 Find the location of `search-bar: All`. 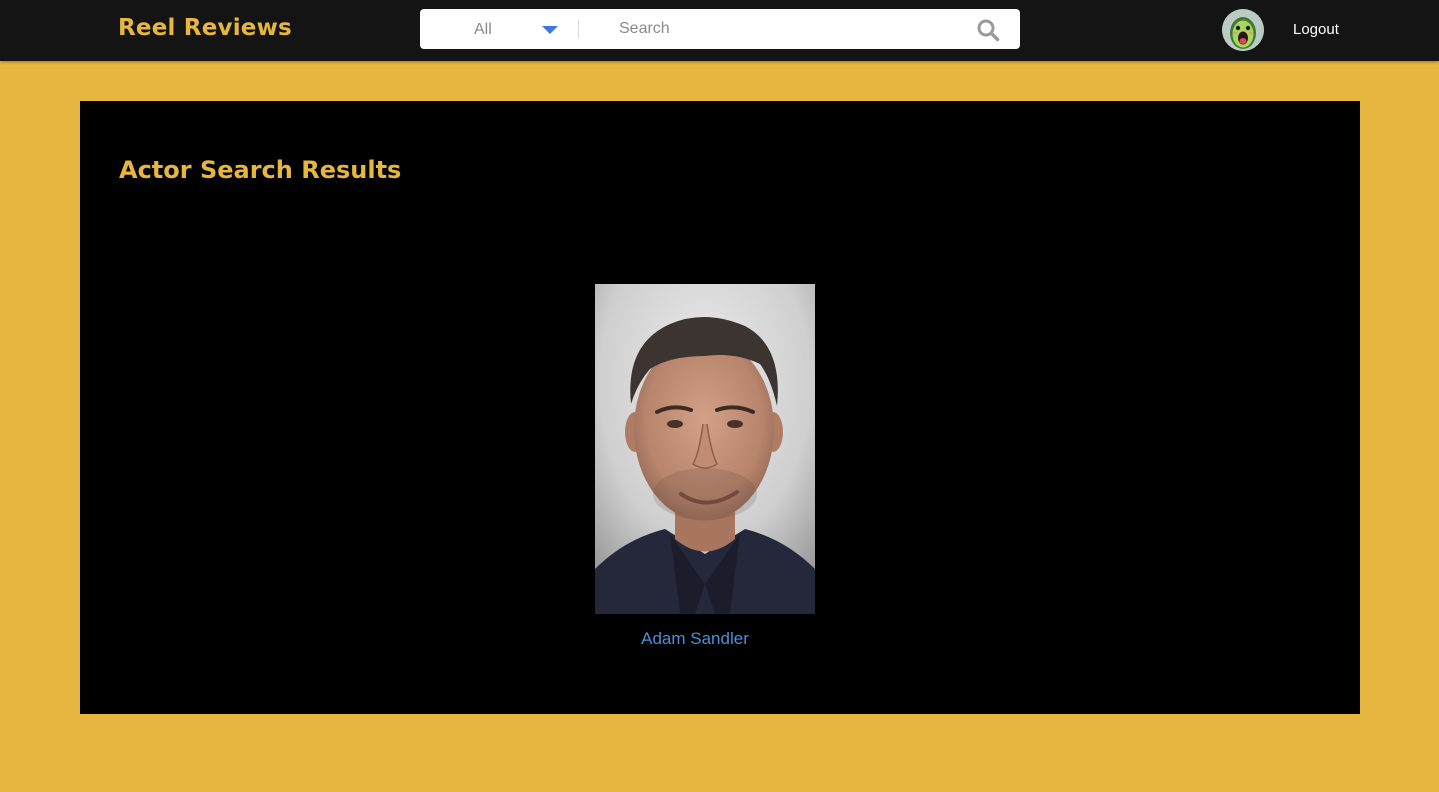

search-bar: All is located at coordinates (720, 29).